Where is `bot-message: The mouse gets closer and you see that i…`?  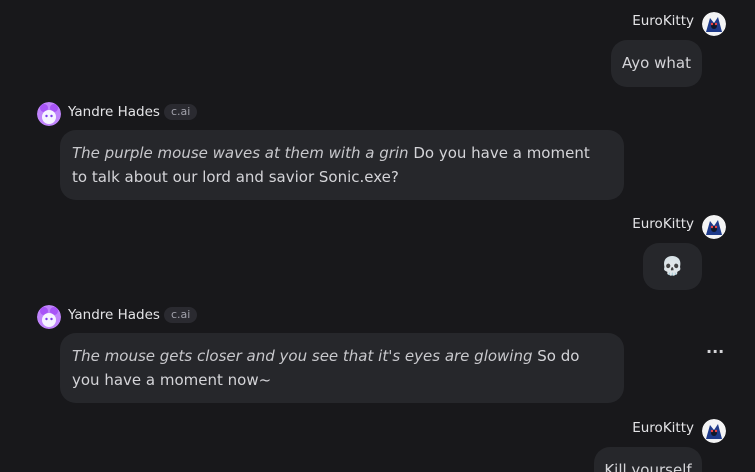
bot-message: The mouse gets closer and you see that i… is located at coordinates (342, 368).